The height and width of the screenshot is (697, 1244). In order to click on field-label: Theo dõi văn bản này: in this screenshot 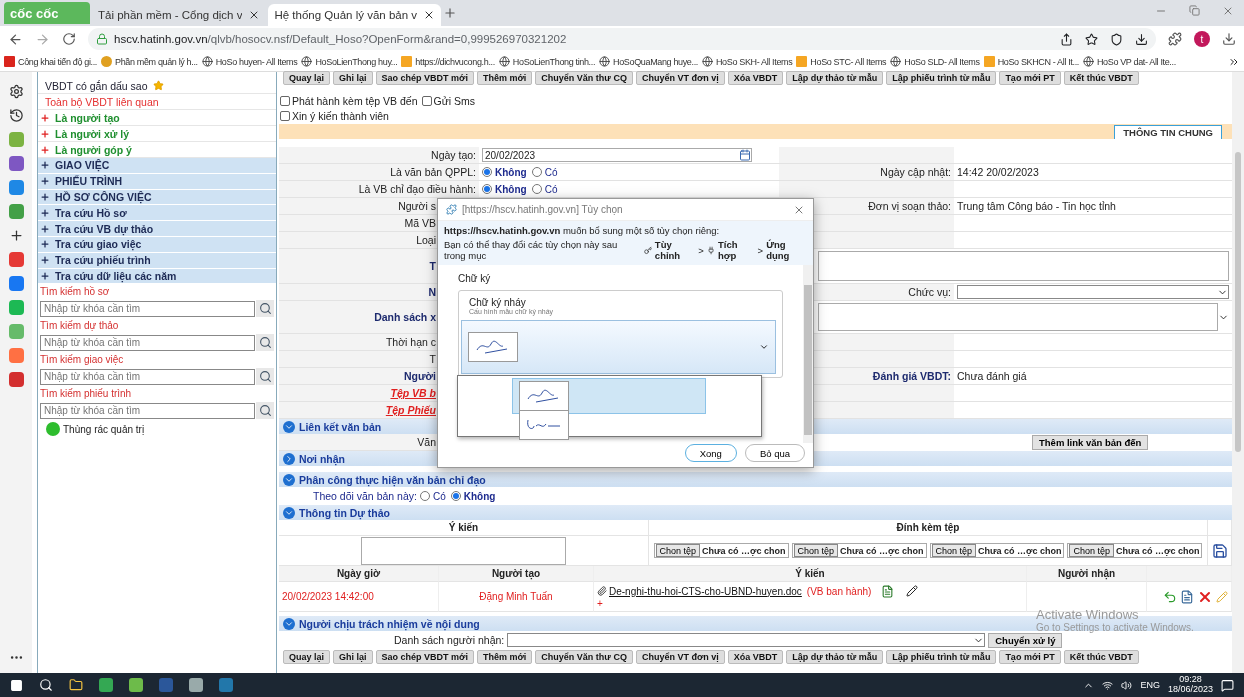, I will do `click(365, 496)`.